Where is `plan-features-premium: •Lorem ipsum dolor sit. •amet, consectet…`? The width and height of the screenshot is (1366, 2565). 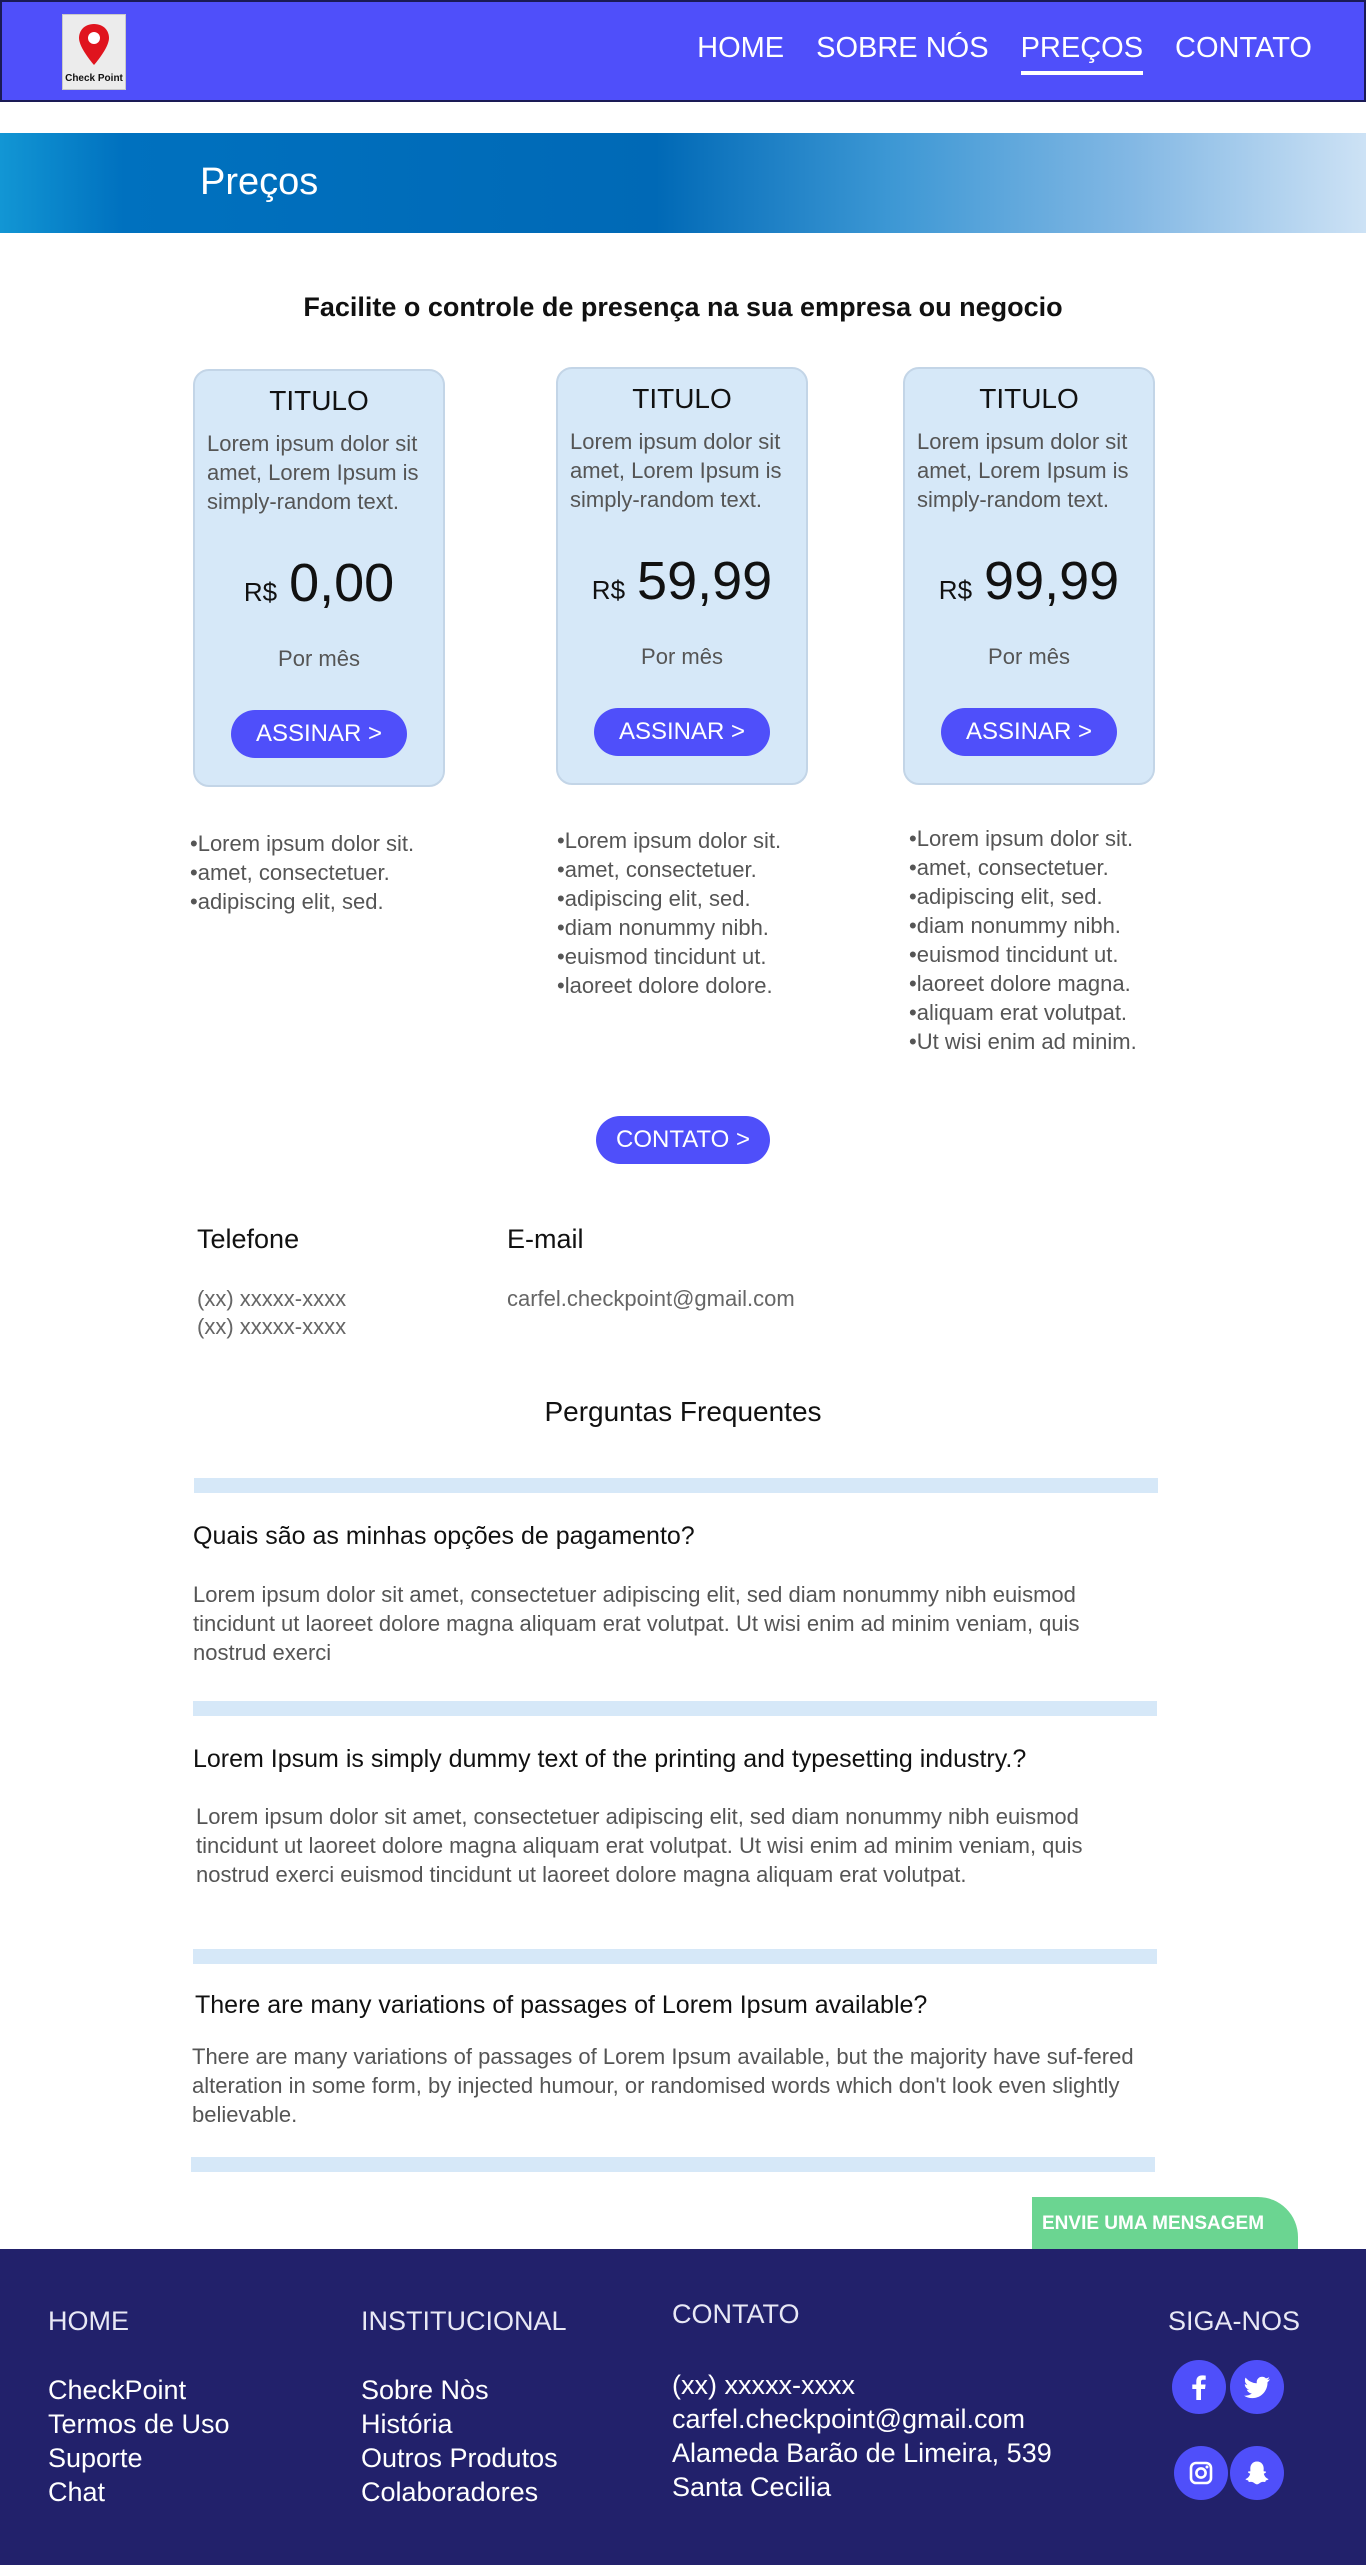
plan-features-premium: •Lorem ipsum dolor sit. •amet, consectet… is located at coordinates (1023, 940).